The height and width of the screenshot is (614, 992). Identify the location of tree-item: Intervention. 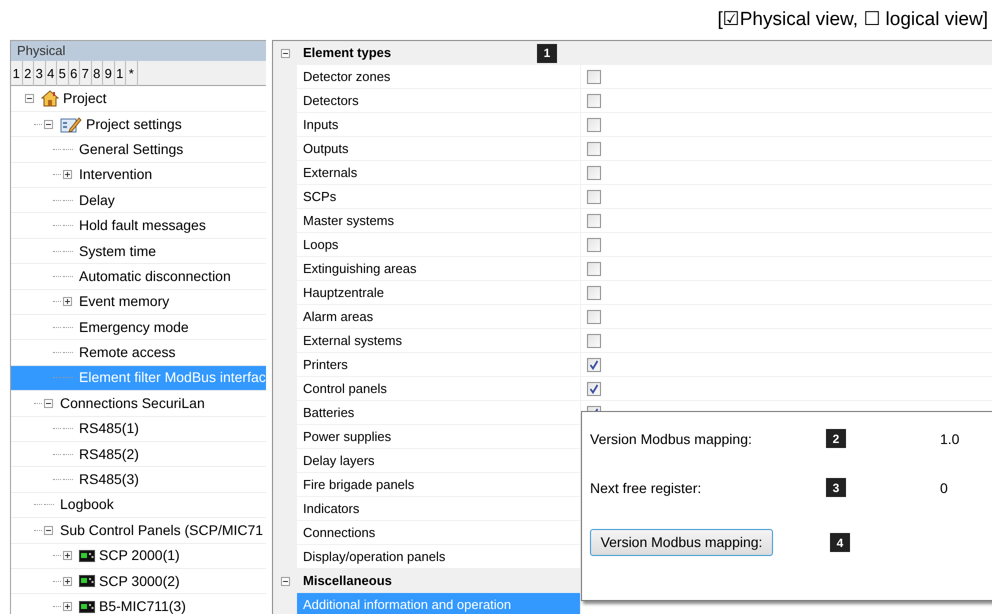
(138, 175).